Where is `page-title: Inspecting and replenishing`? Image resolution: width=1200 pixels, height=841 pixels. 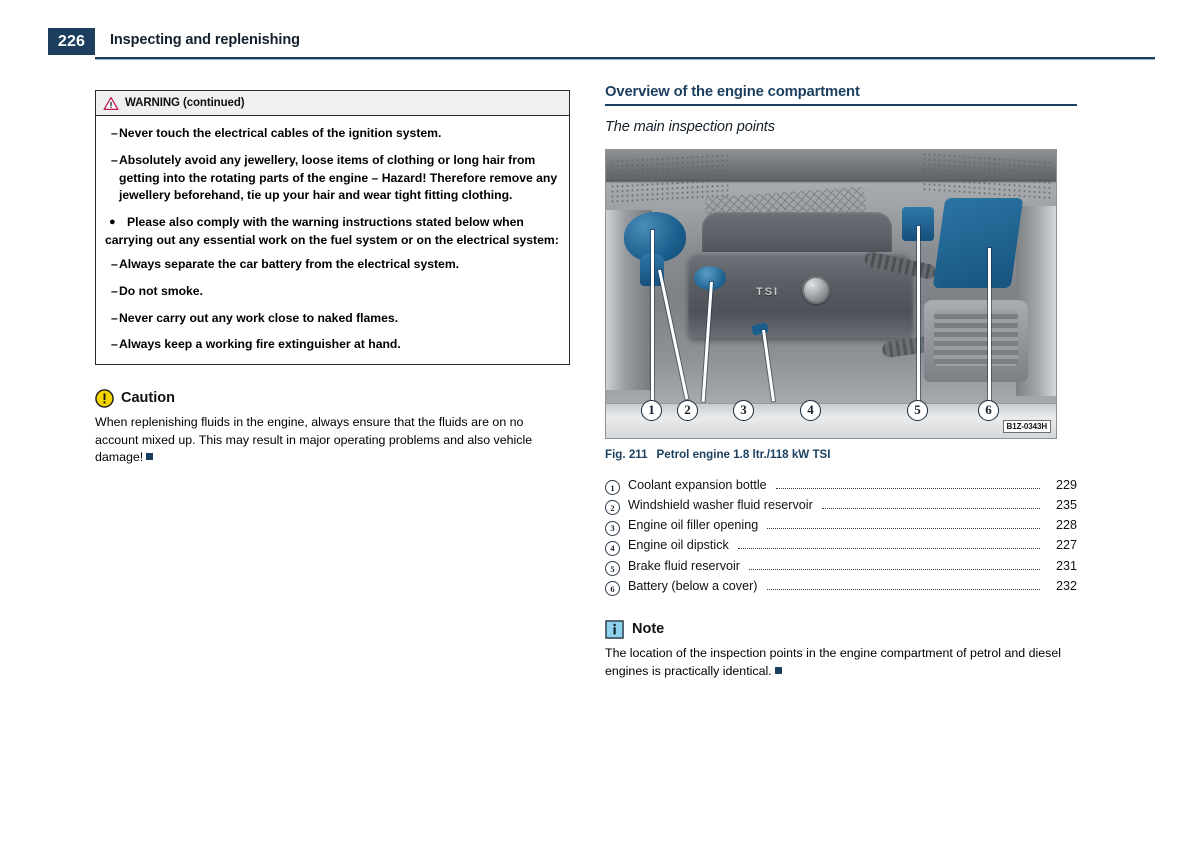 page-title: Inspecting and replenishing is located at coordinates (205, 40).